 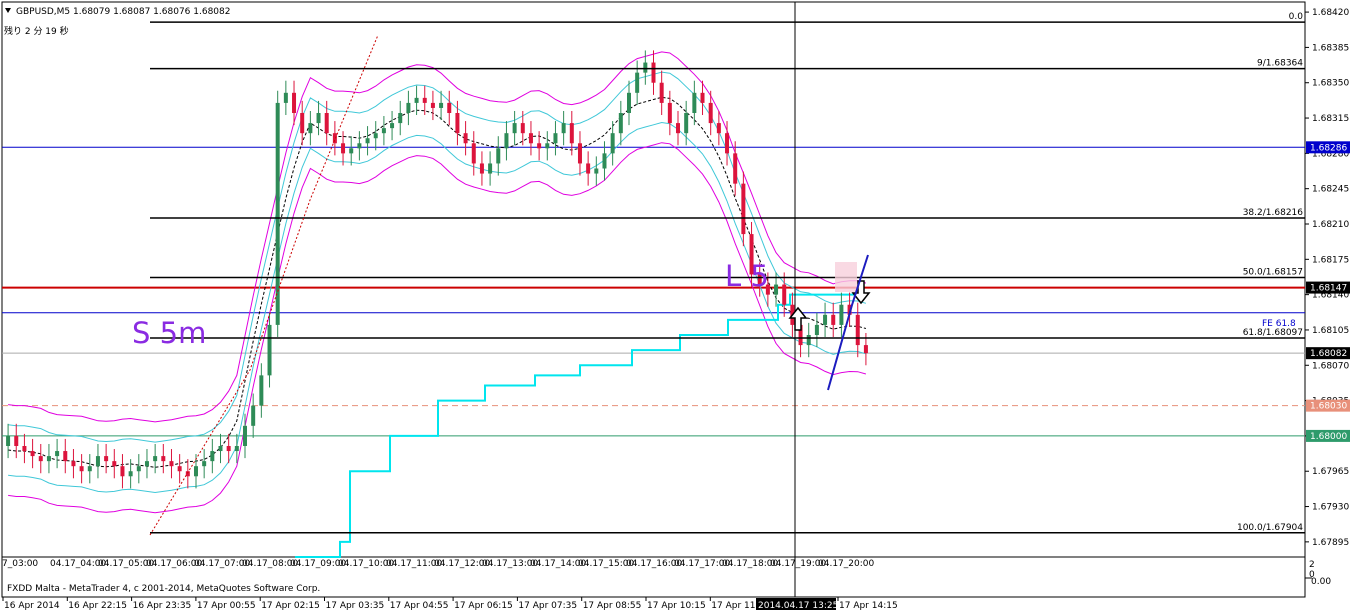 I want to click on fib-label-5: 100.0/1.67904, so click(x=1270, y=528).